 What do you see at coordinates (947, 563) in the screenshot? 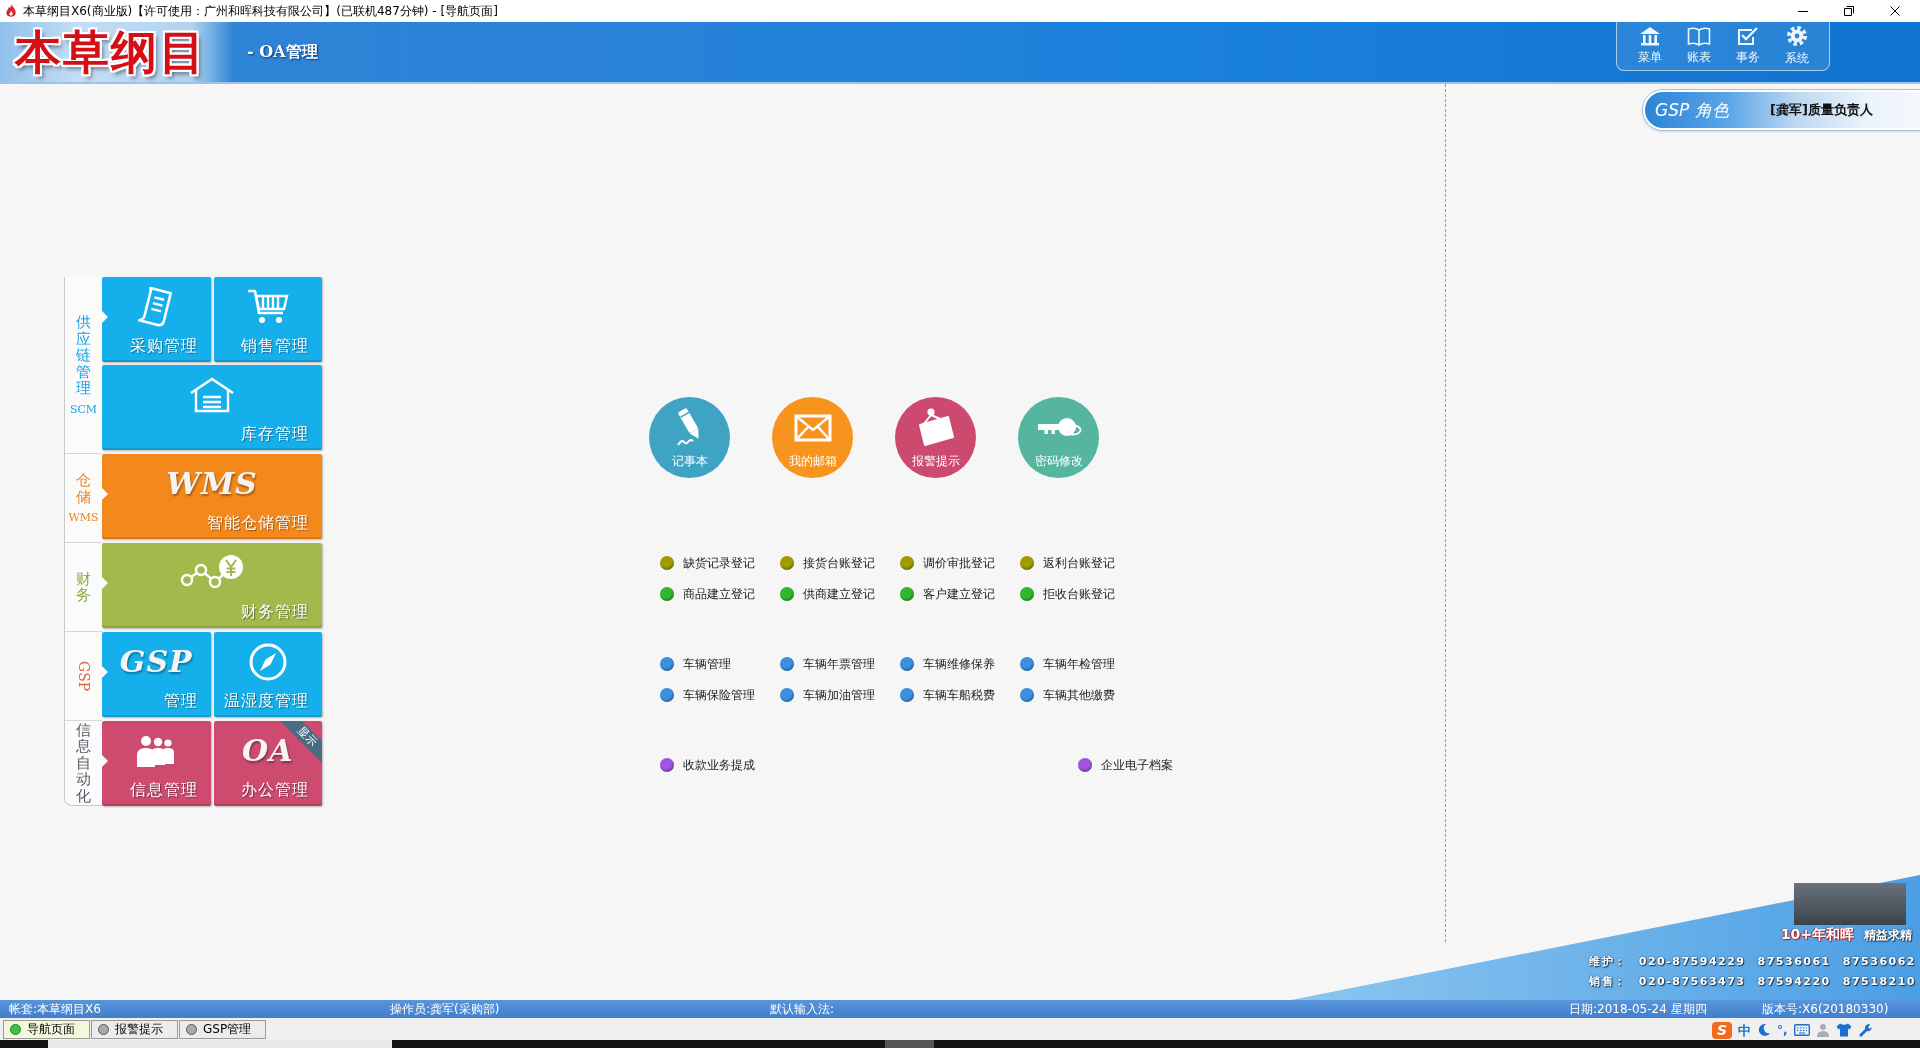
I see `nav-link: 调价审批登记` at bounding box center [947, 563].